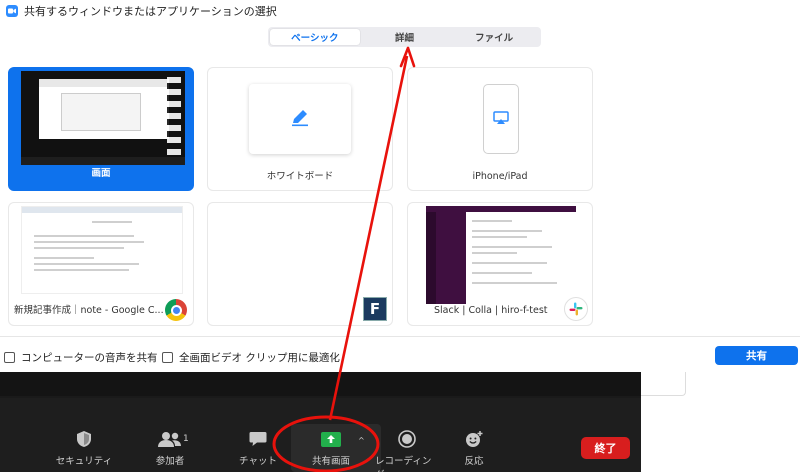 The image size is (800, 472). I want to click on screen-thumbnail, so click(103, 118).